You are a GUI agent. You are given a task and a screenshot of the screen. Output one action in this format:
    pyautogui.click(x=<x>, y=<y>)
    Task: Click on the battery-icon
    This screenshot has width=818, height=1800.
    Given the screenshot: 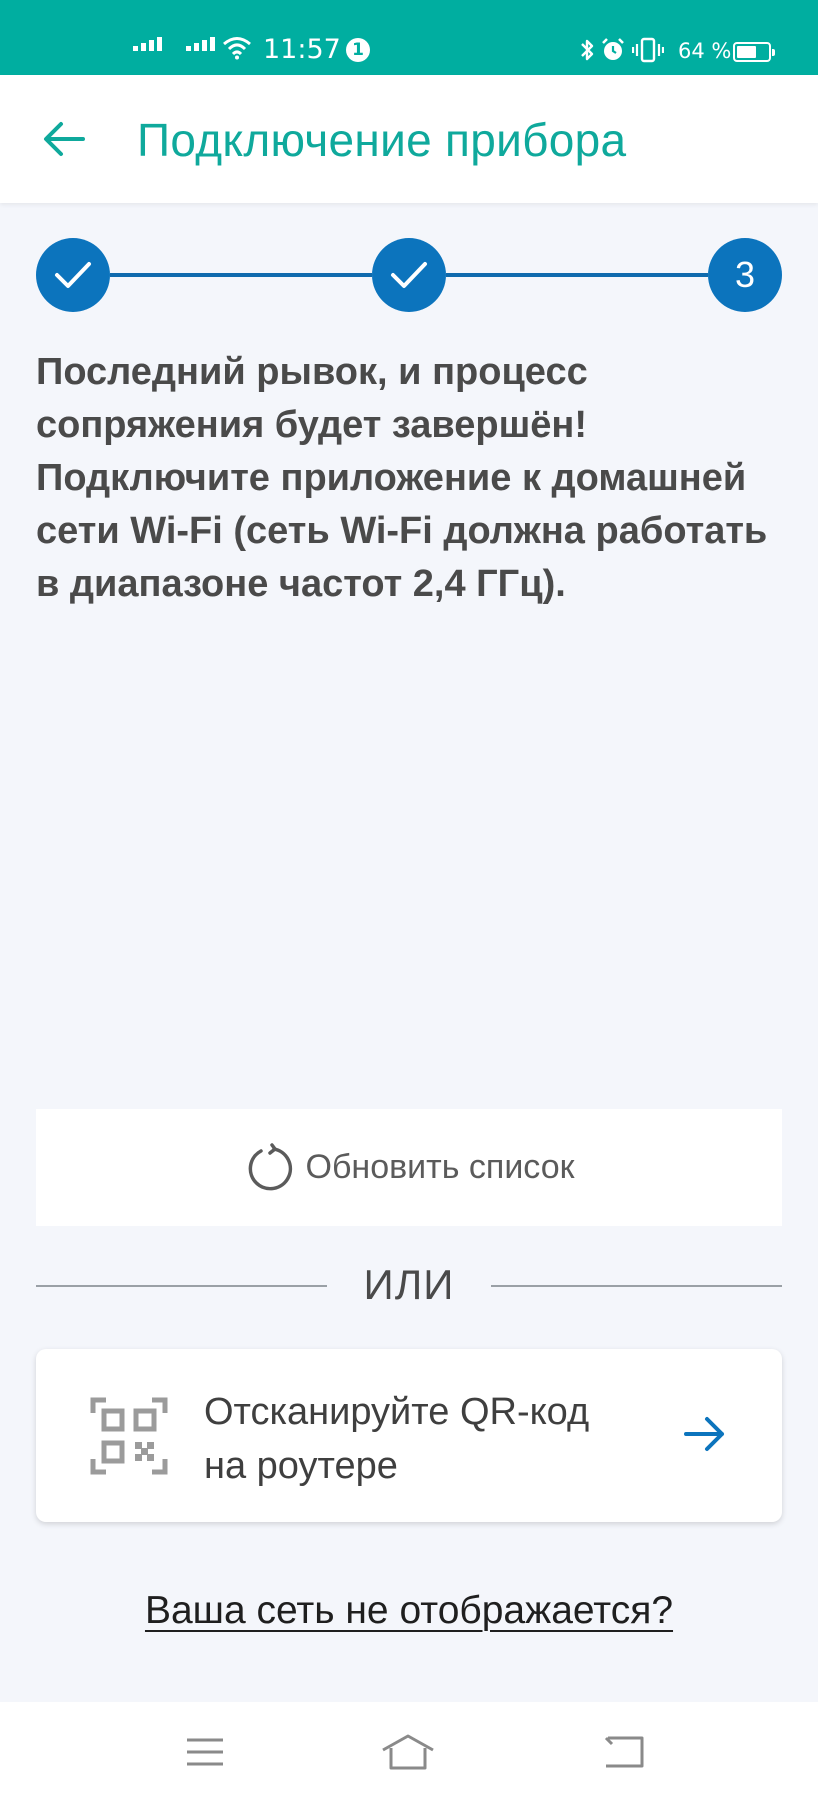 What is the action you would take?
    pyautogui.click(x=754, y=52)
    